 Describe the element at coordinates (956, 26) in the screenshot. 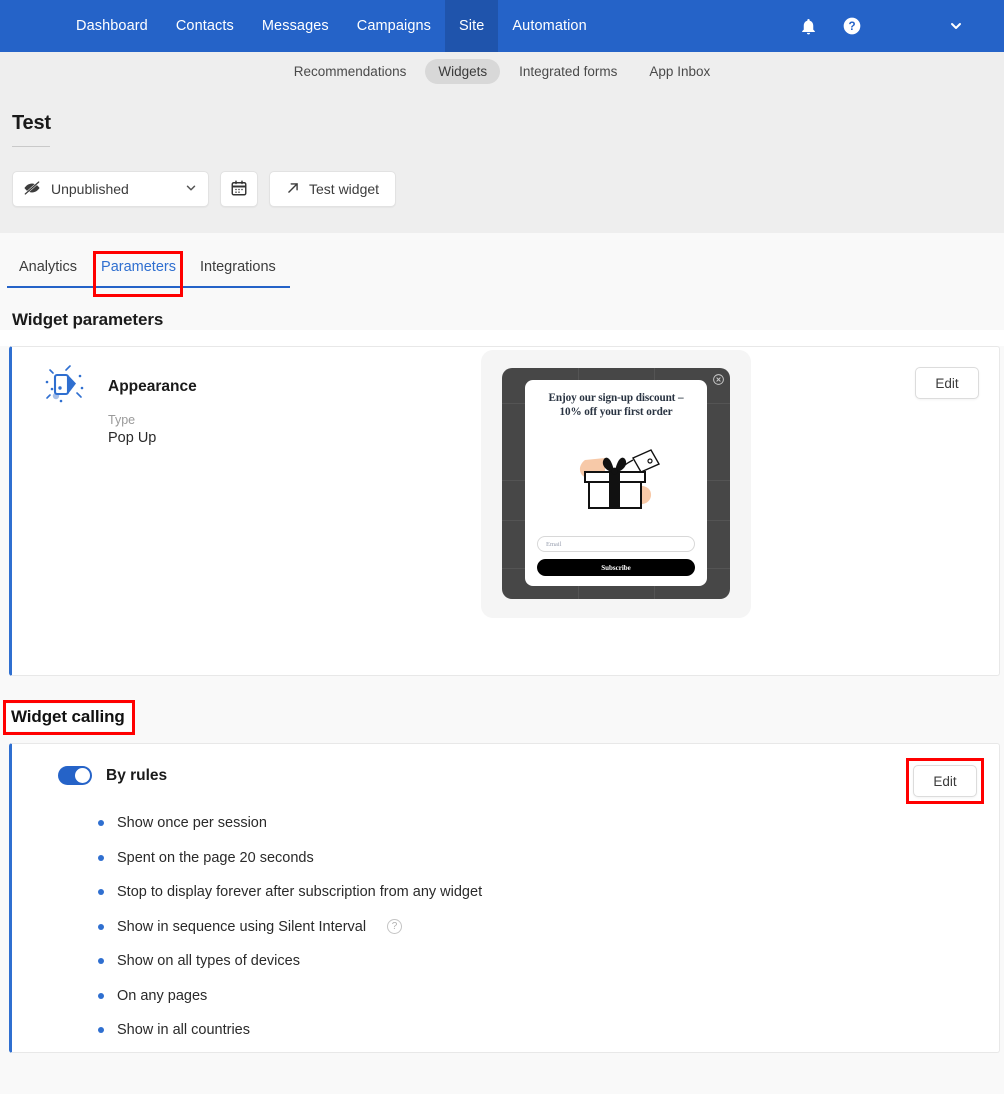

I see `account-chevron-down-icon` at that location.